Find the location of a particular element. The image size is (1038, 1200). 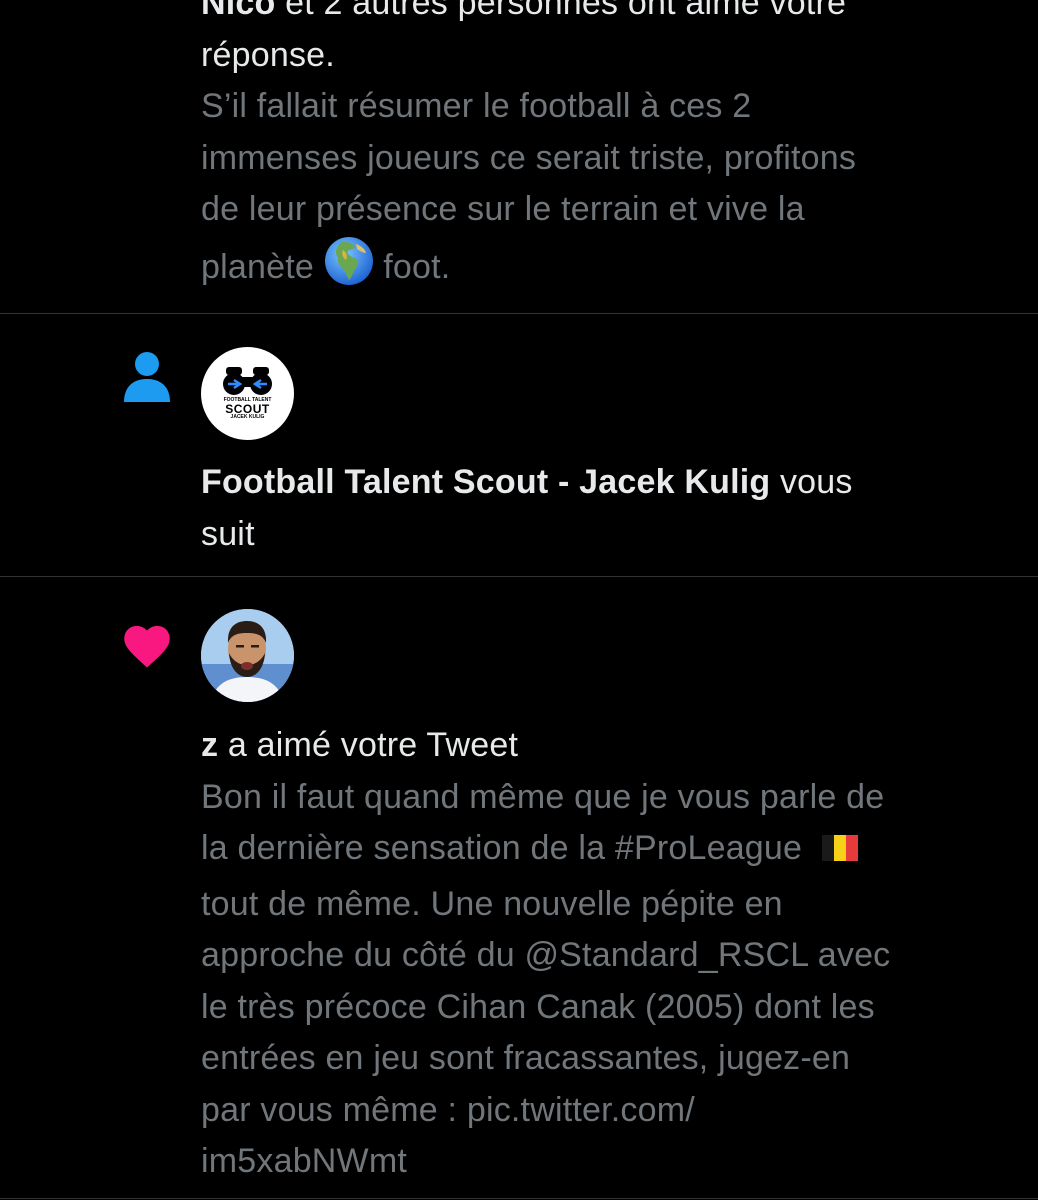

notification-header-line: z a aimé votre Tweet is located at coordinates (601, 746).